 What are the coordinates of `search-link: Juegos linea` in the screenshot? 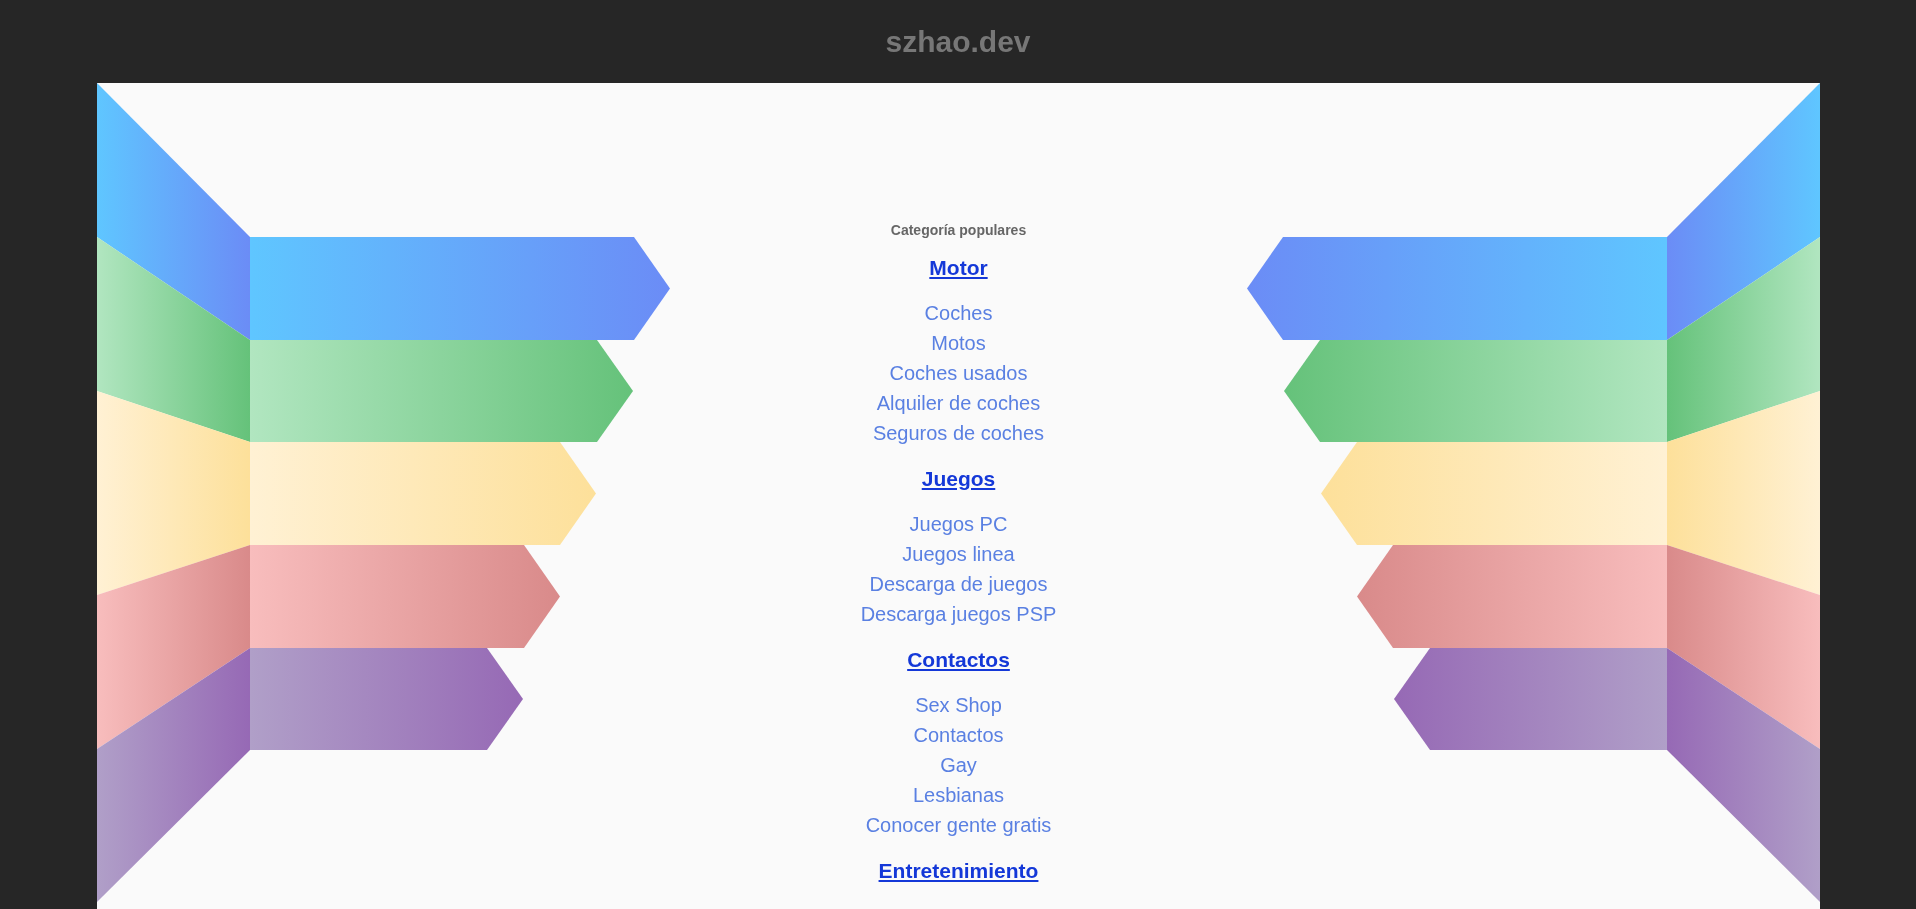 It's located at (958, 554).